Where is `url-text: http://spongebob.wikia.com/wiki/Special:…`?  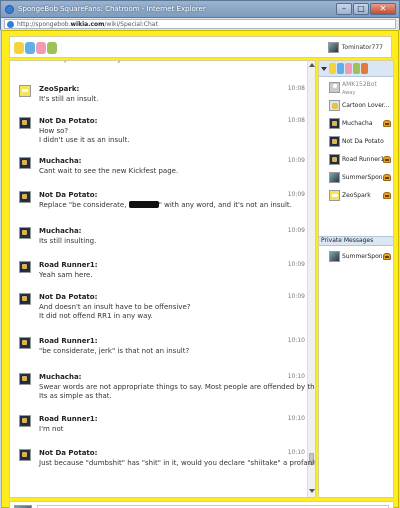 url-text: http://spongebob.wikia.com/wiki/Special:… is located at coordinates (87, 24).